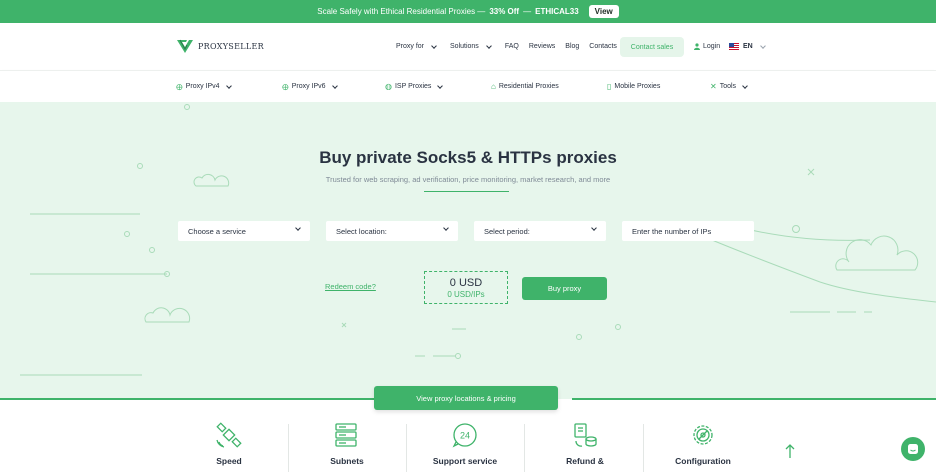 Image resolution: width=936 pixels, height=472 pixels. I want to click on svg-text: 24, so click(465, 436).